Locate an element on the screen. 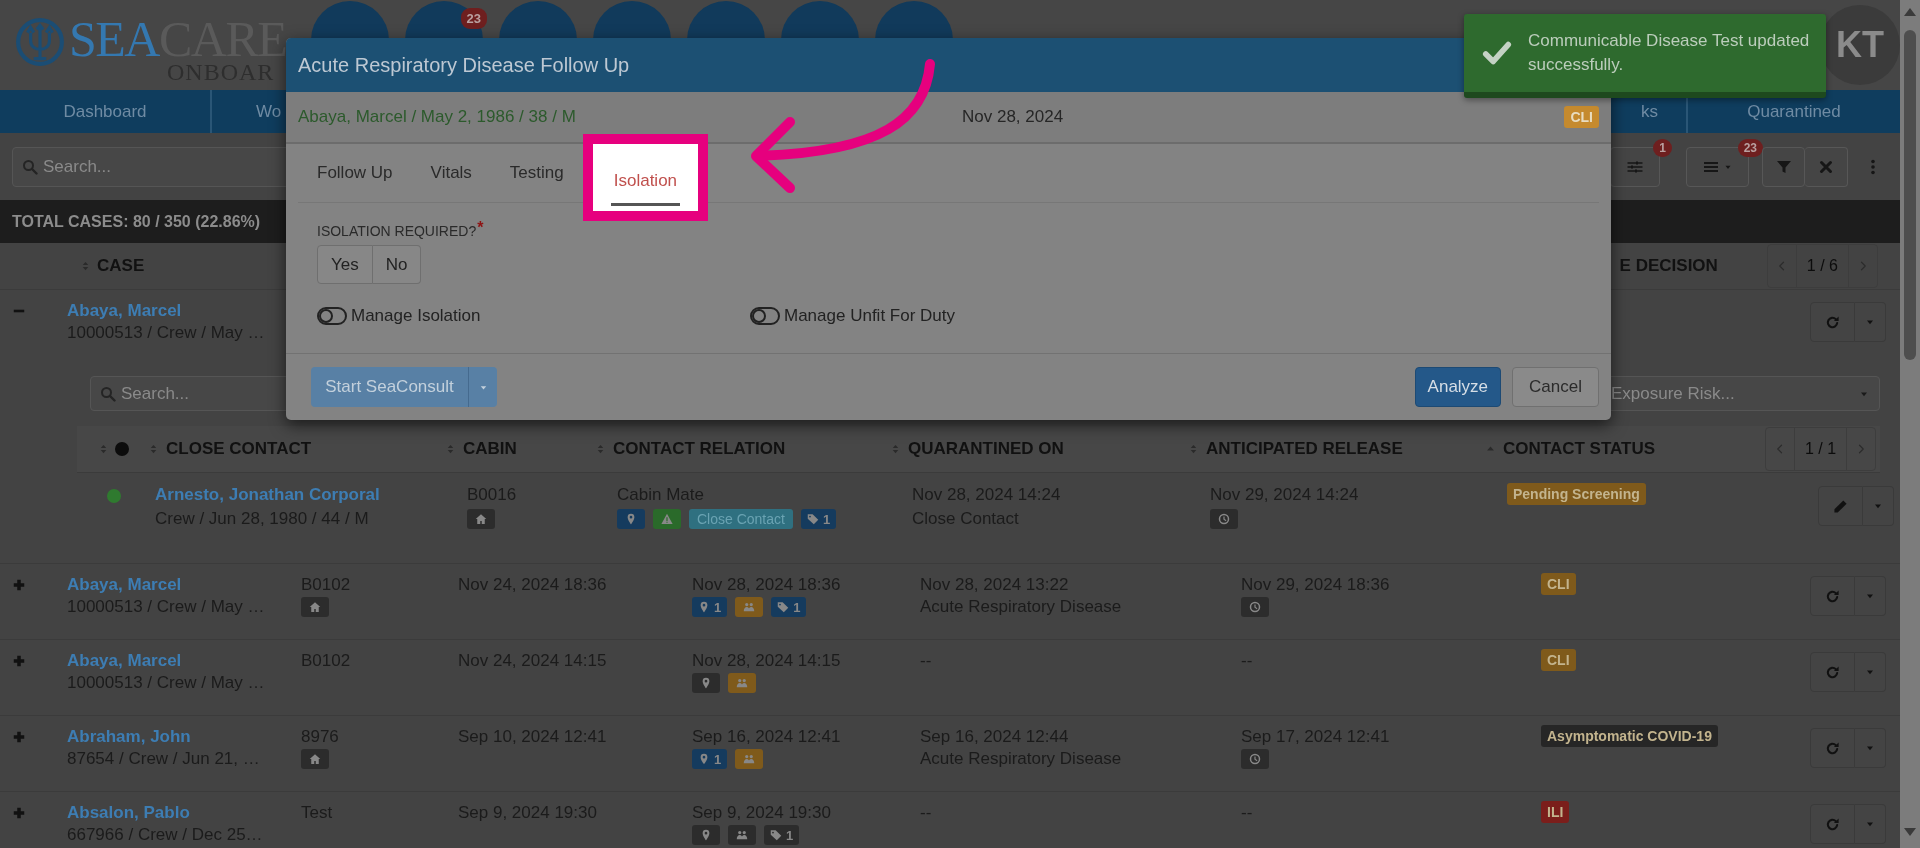  date-text: Nov 28, 2024 is located at coordinates (1013, 117).